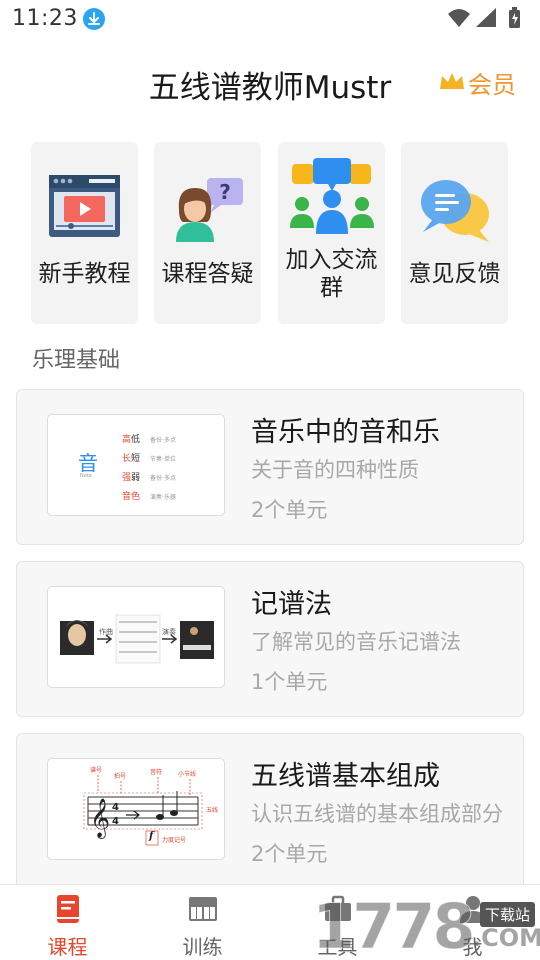  I want to click on tile-label: 课程答疑, so click(207, 274).